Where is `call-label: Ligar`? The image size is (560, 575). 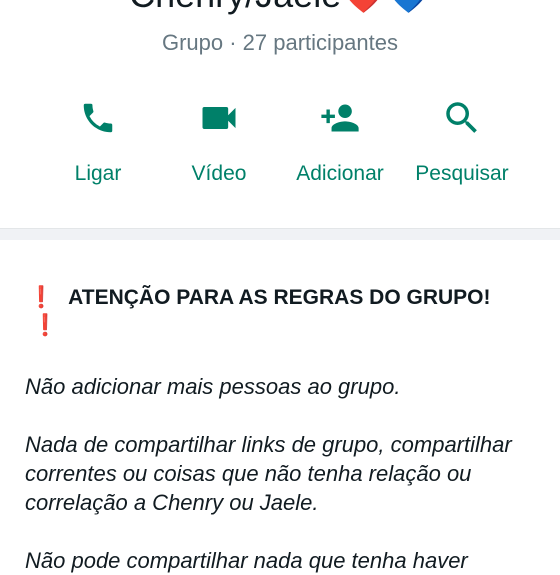
call-label: Ligar is located at coordinates (98, 173).